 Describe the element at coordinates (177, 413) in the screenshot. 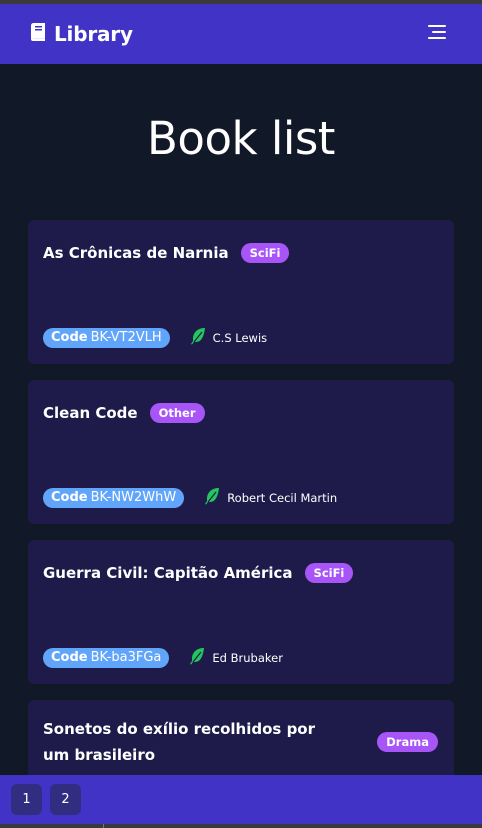

I see `genre-badge: Other` at that location.